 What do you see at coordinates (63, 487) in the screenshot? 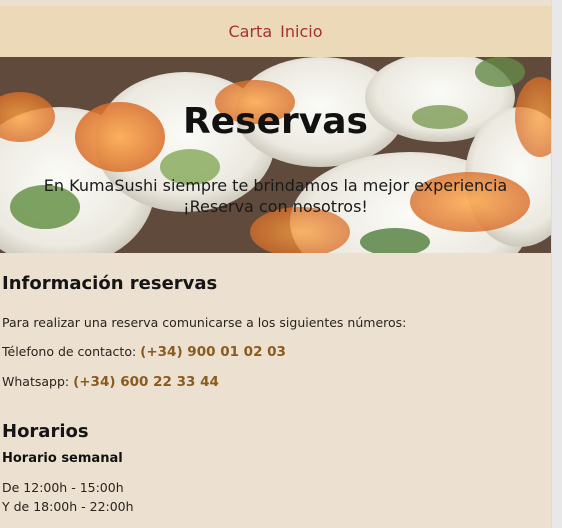
I see `schedule-line-1: De 12:00h - 15:00h` at bounding box center [63, 487].